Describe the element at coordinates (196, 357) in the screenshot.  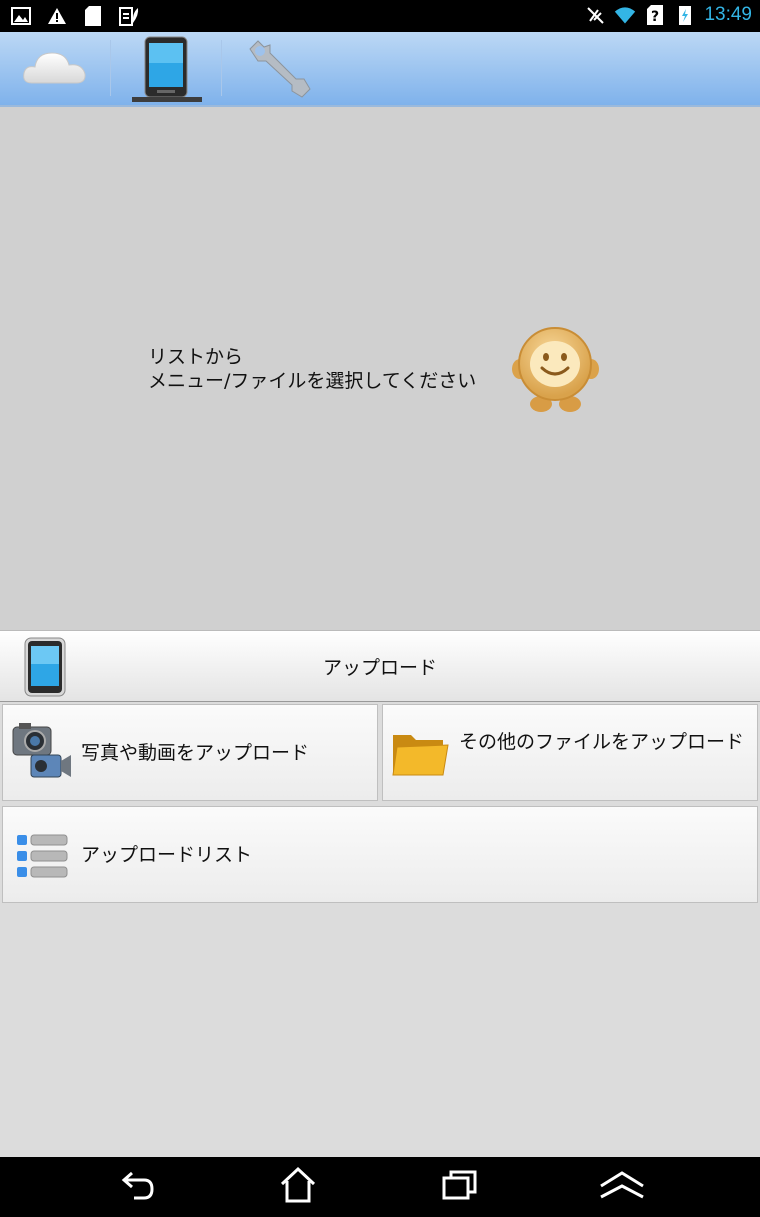
I see `message-line-1: リストから` at that location.